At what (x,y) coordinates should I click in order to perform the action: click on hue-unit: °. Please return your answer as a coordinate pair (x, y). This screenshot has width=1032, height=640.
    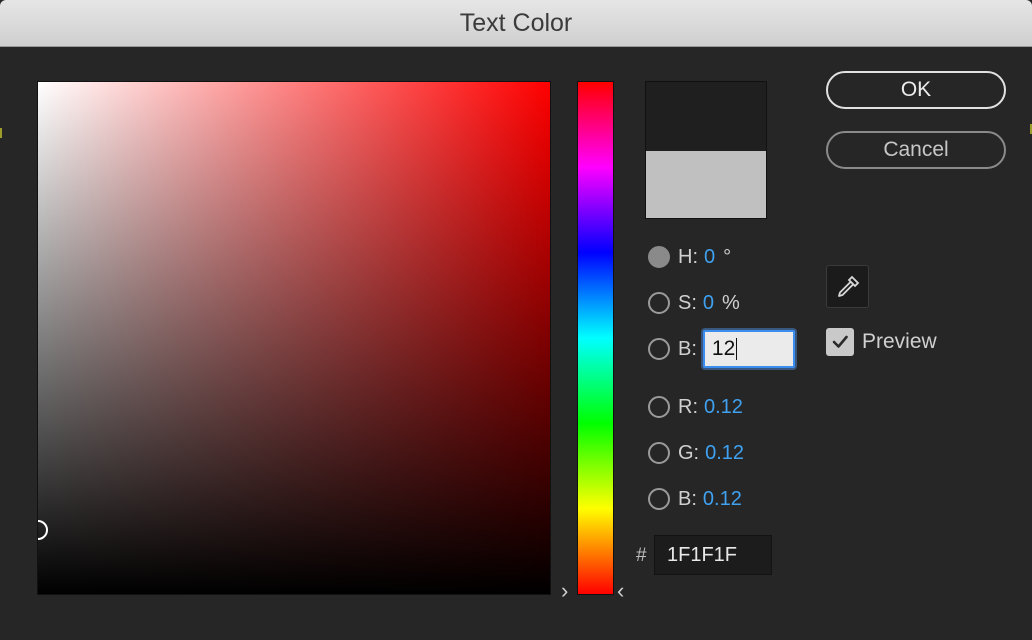
    Looking at the image, I should click on (727, 256).